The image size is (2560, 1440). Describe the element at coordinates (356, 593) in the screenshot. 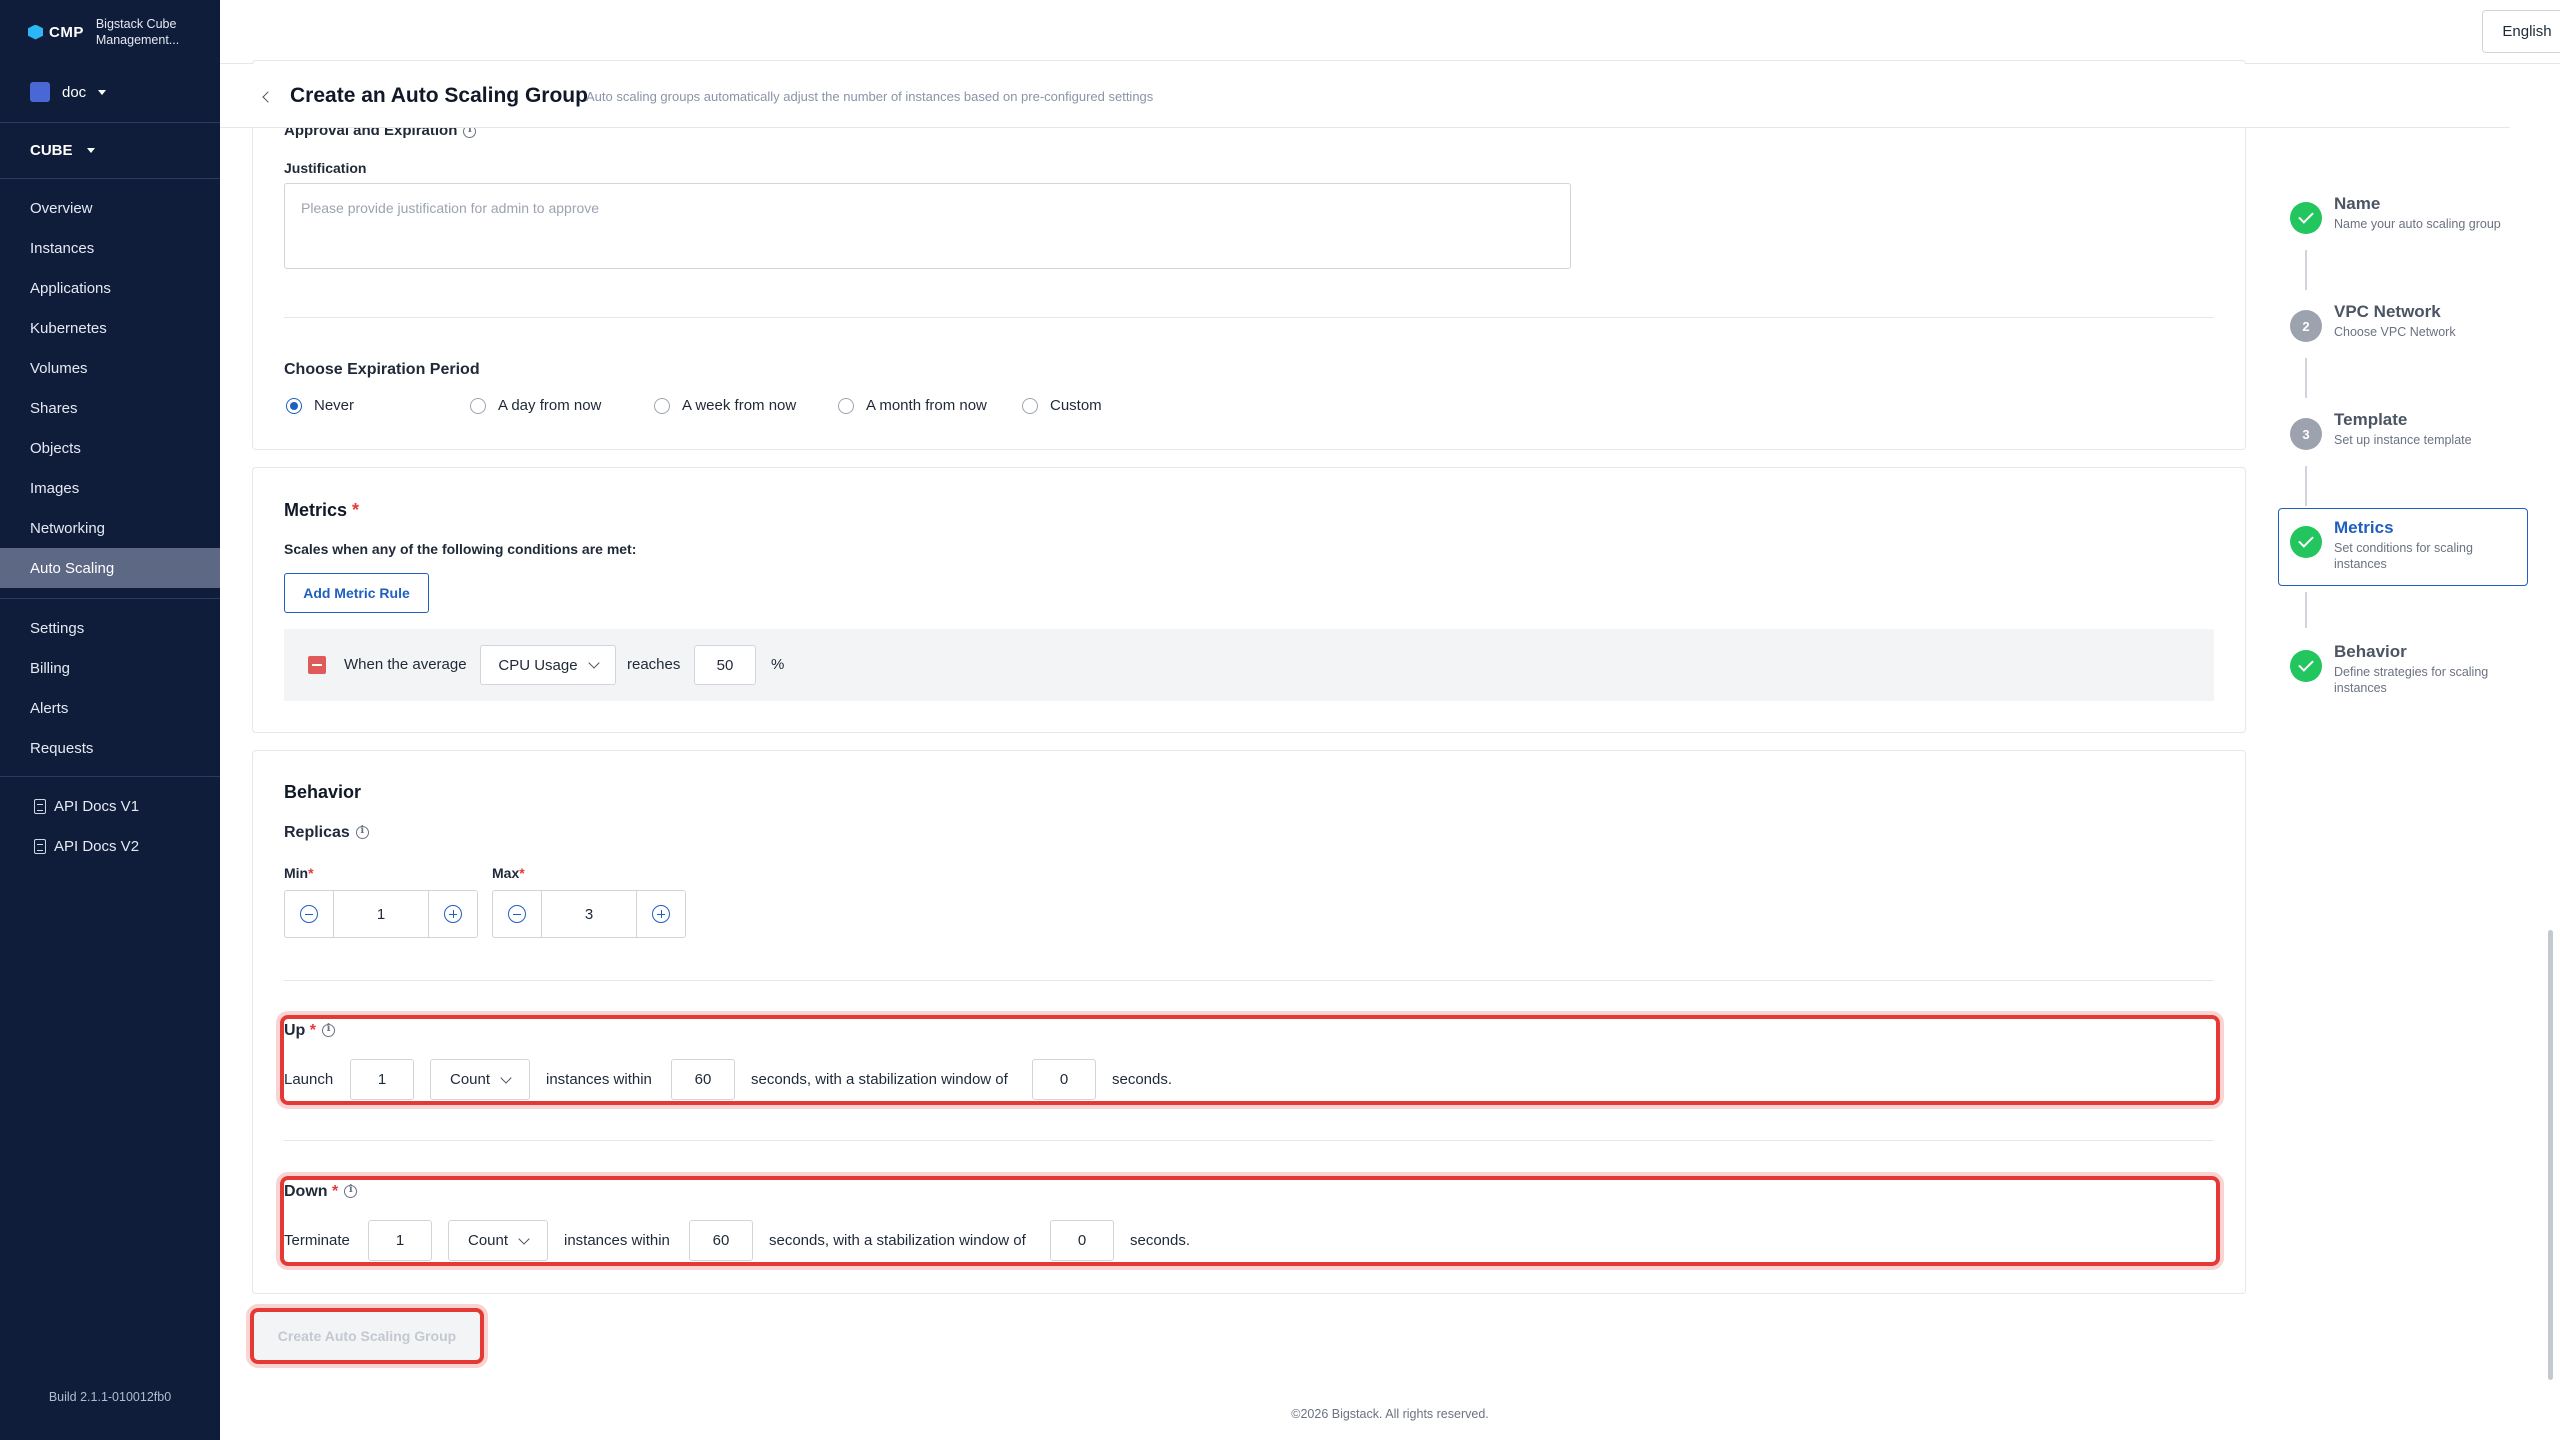

I see `add-metric-rule-button: Add Metric Rule` at that location.